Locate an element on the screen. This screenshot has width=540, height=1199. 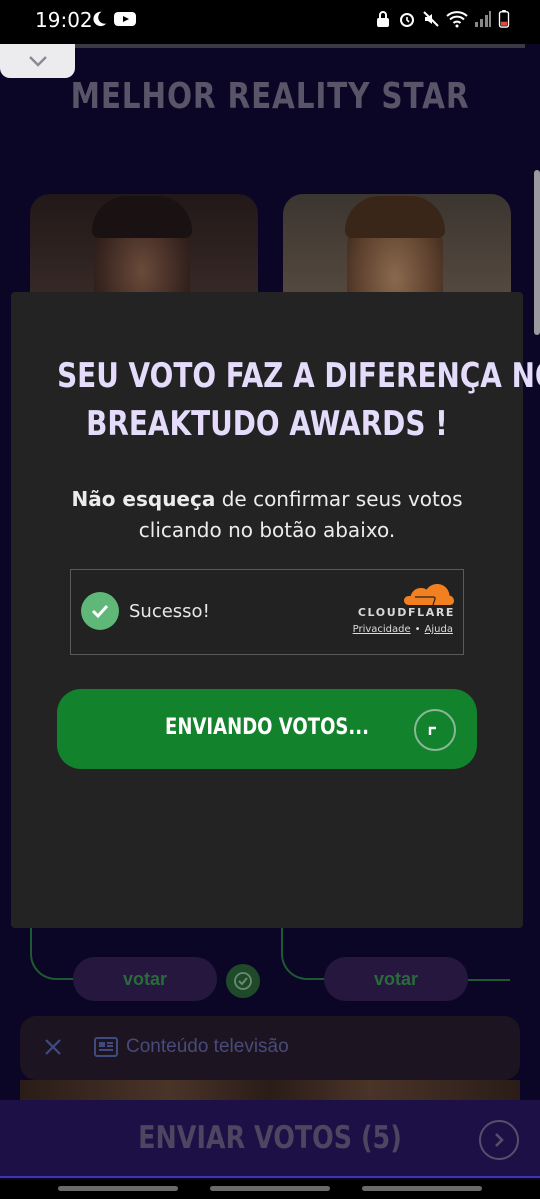
home-gesture-bar is located at coordinates (270, 1188).